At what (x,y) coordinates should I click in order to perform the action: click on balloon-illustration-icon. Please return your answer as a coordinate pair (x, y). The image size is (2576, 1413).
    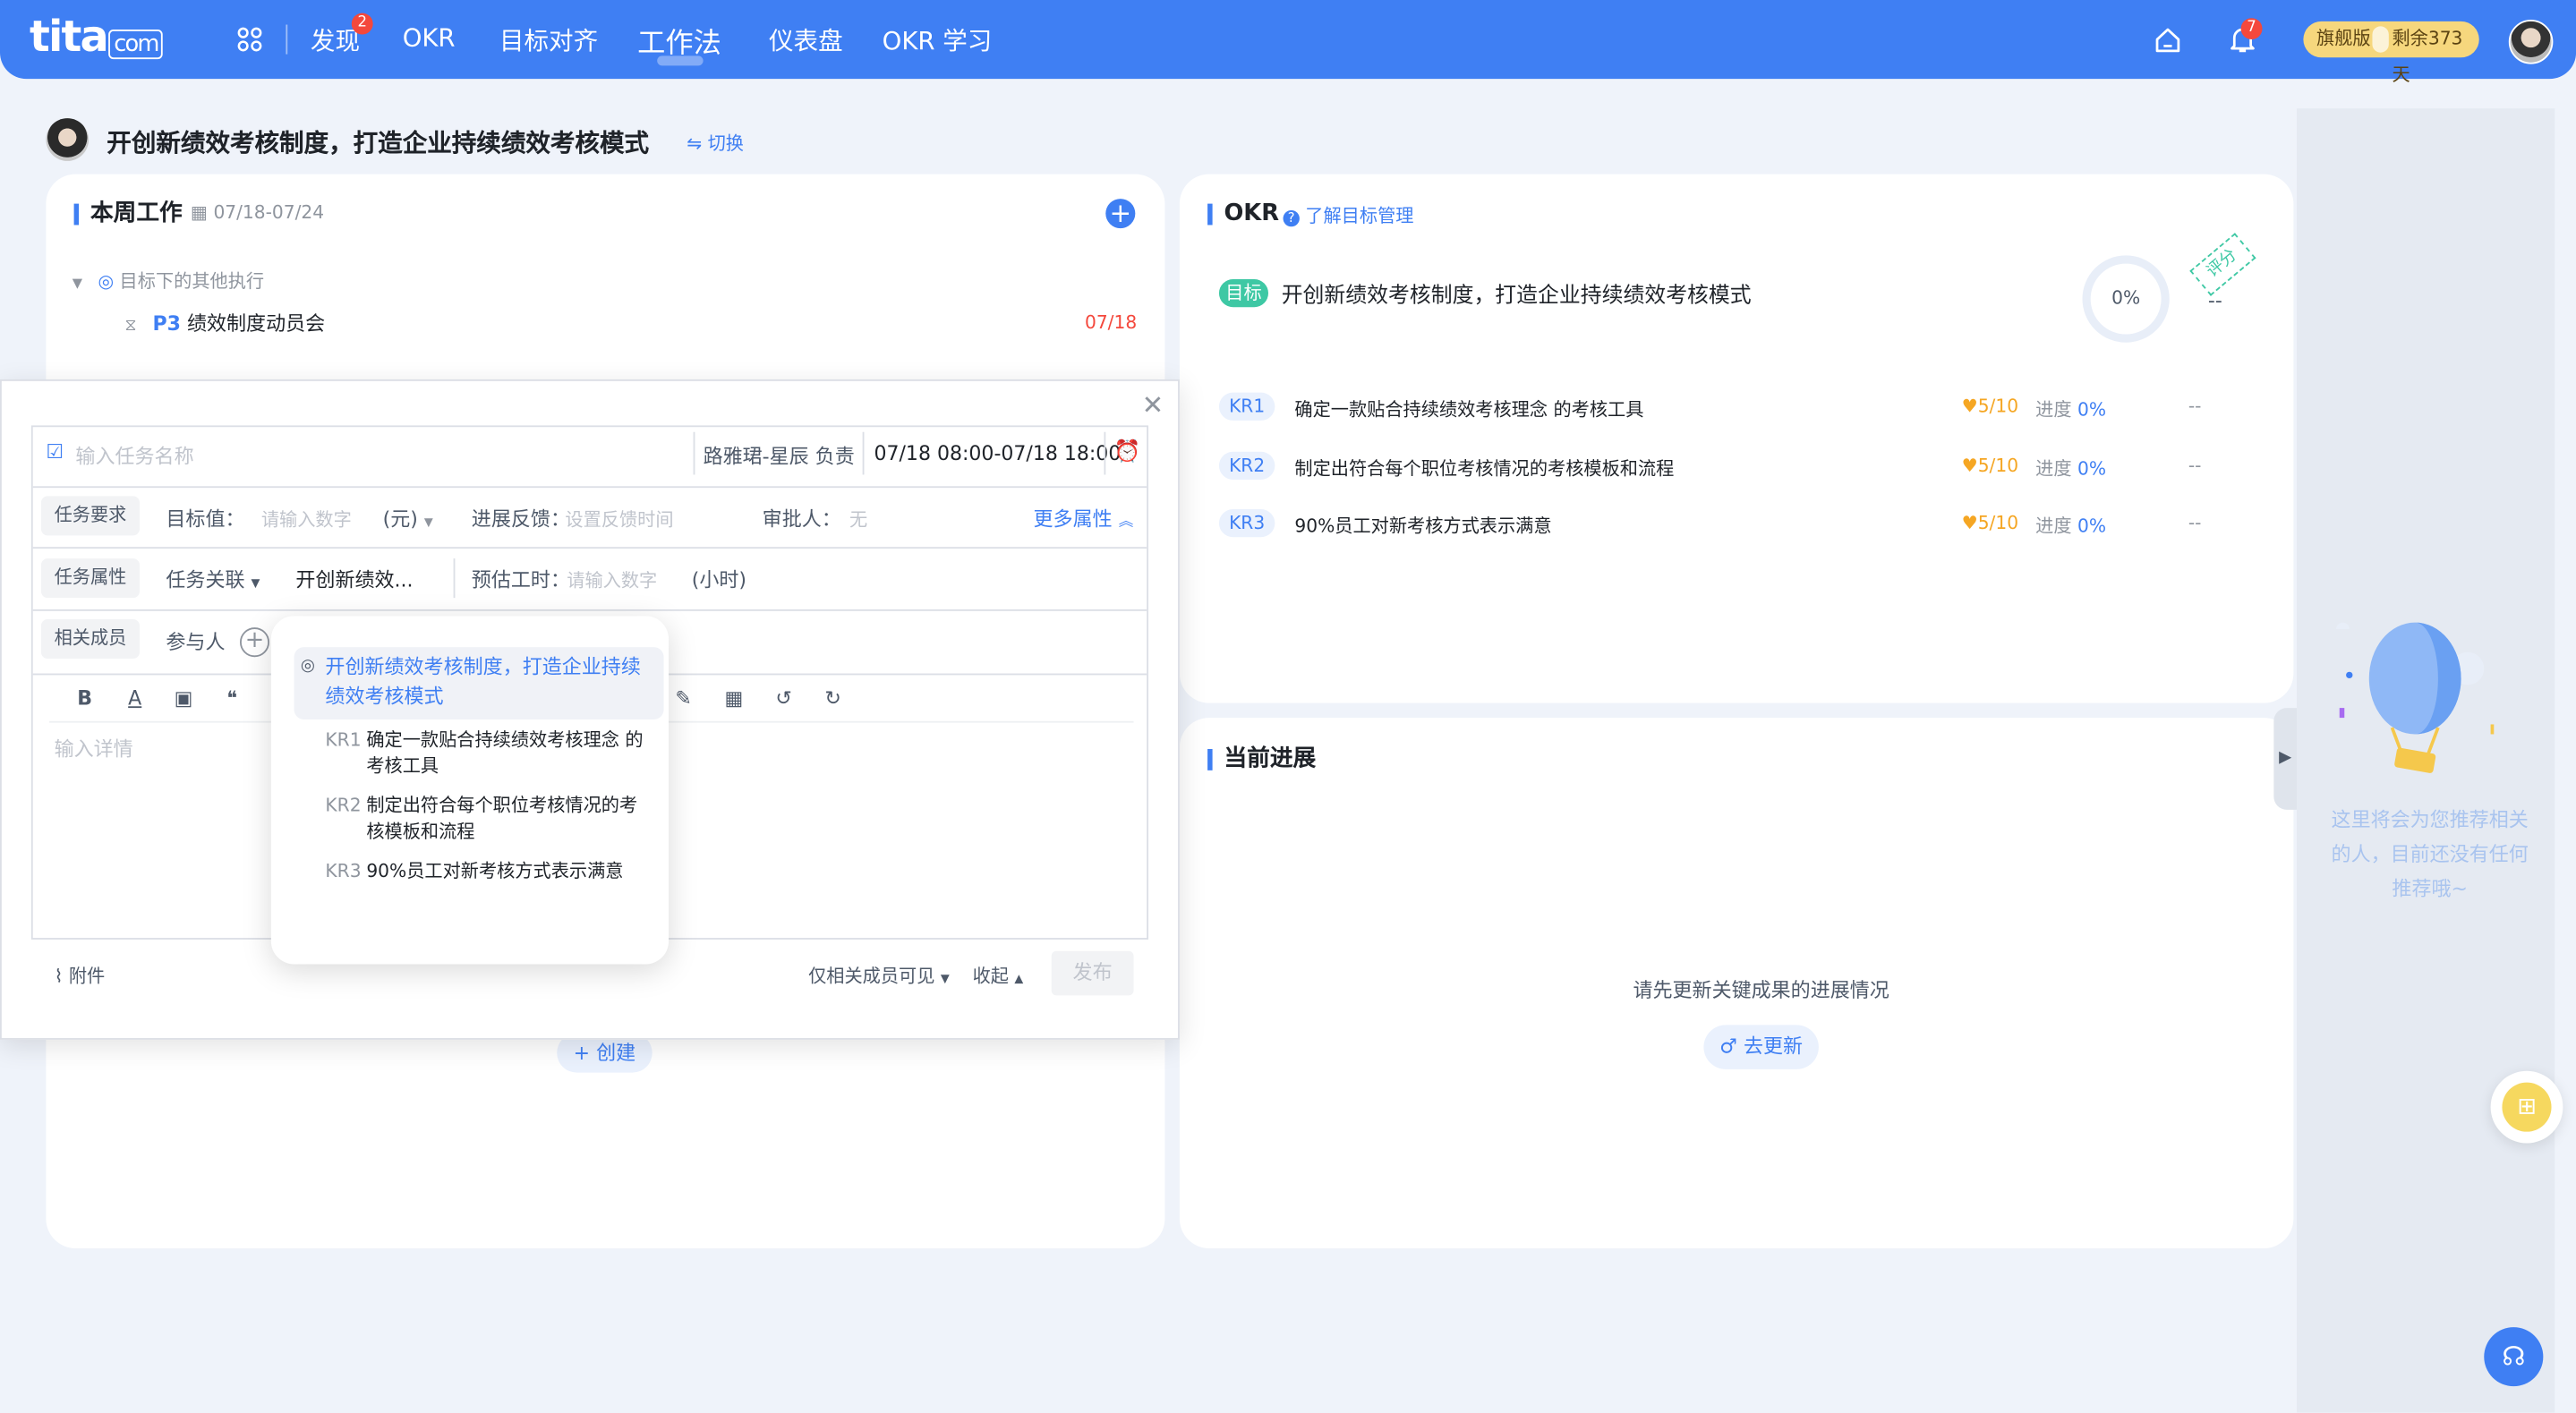
    Looking at the image, I should click on (2416, 700).